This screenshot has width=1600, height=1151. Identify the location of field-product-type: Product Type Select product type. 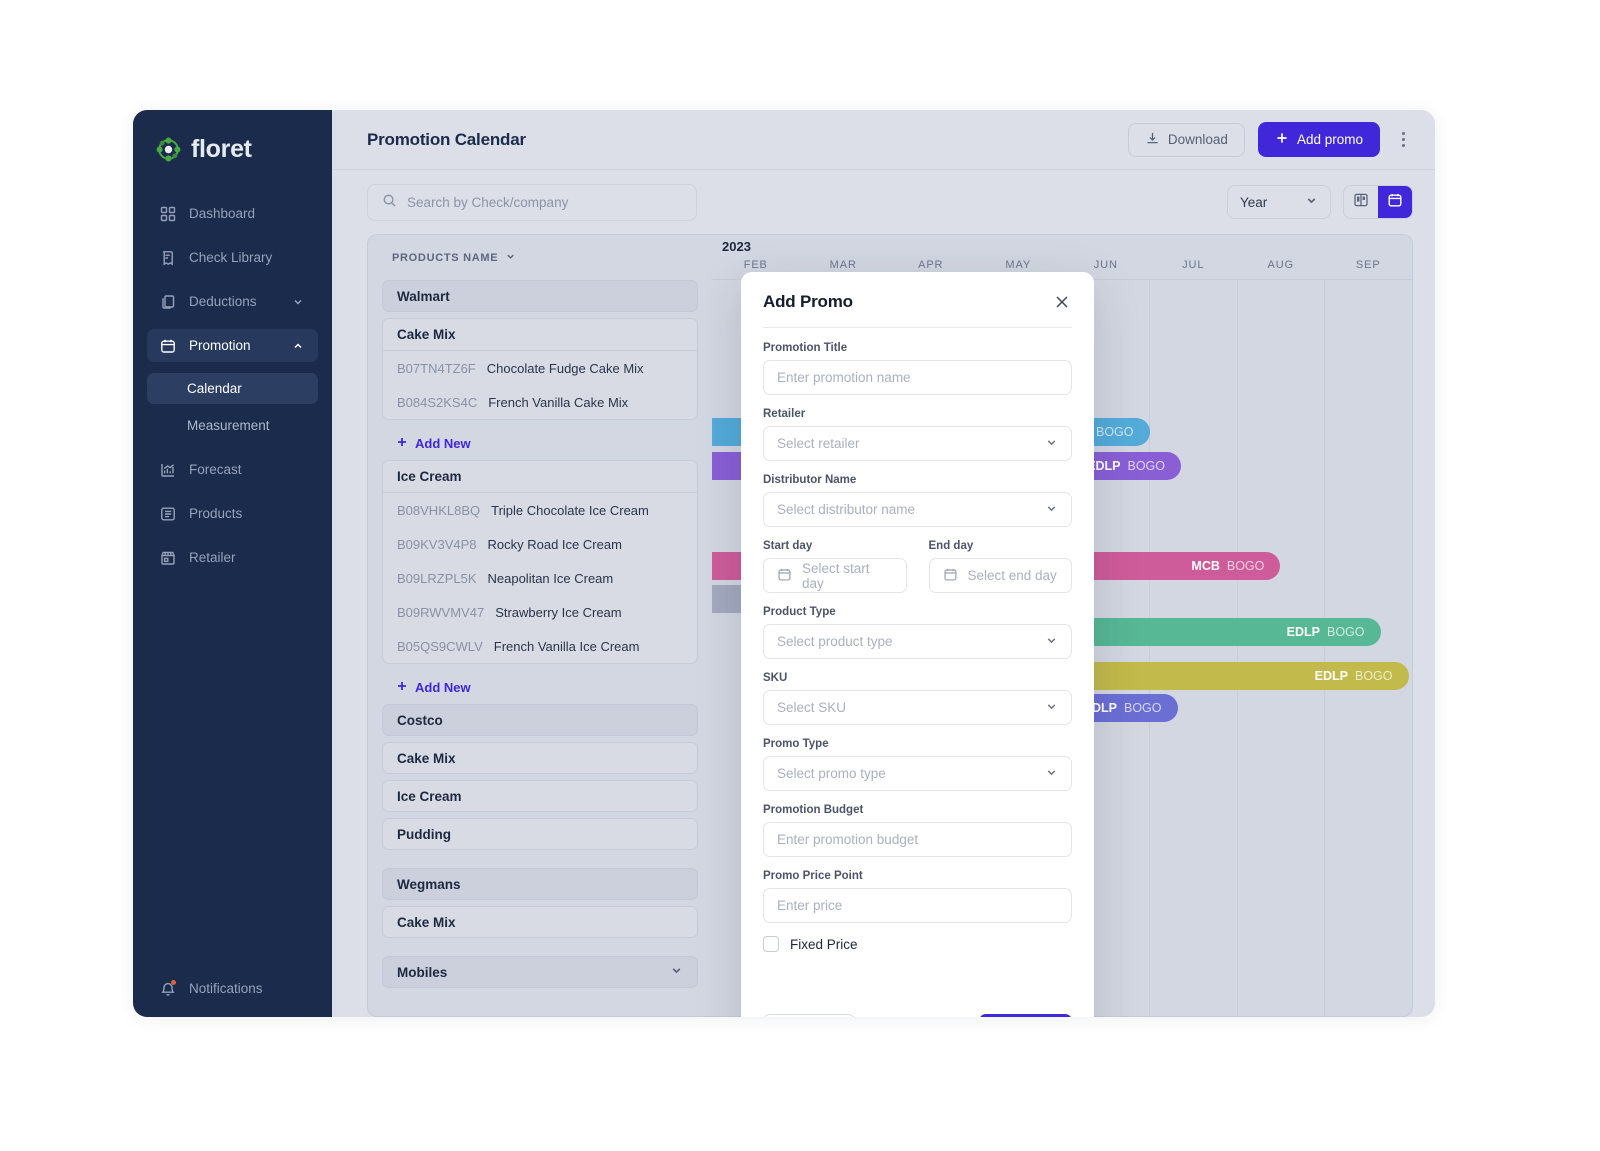
(917, 632).